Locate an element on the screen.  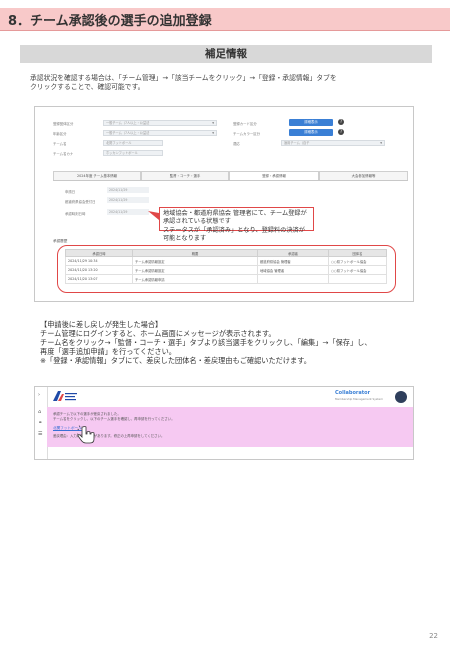
menu-icon: ☰ is located at coordinates (40, 434).